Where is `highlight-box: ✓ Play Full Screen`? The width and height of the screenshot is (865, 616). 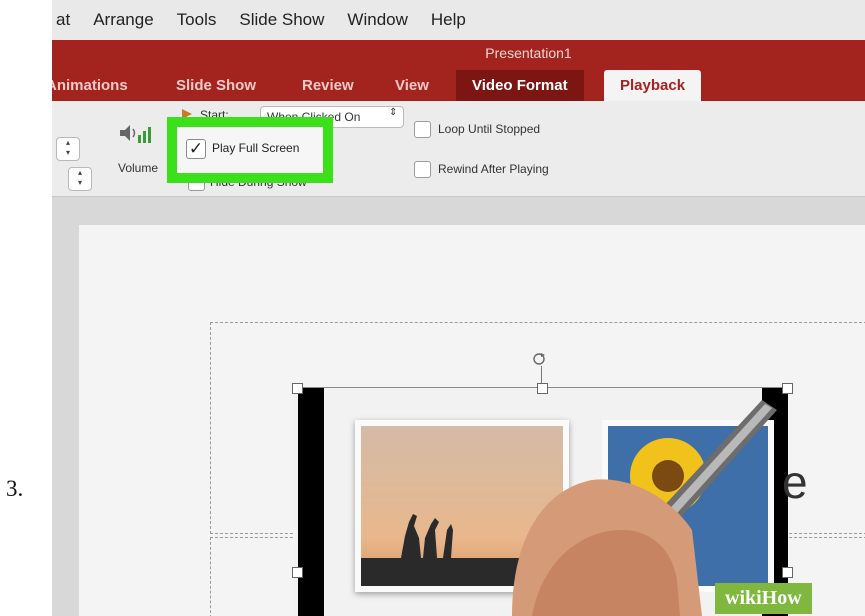
highlight-box: ✓ Play Full Screen is located at coordinates (250, 150).